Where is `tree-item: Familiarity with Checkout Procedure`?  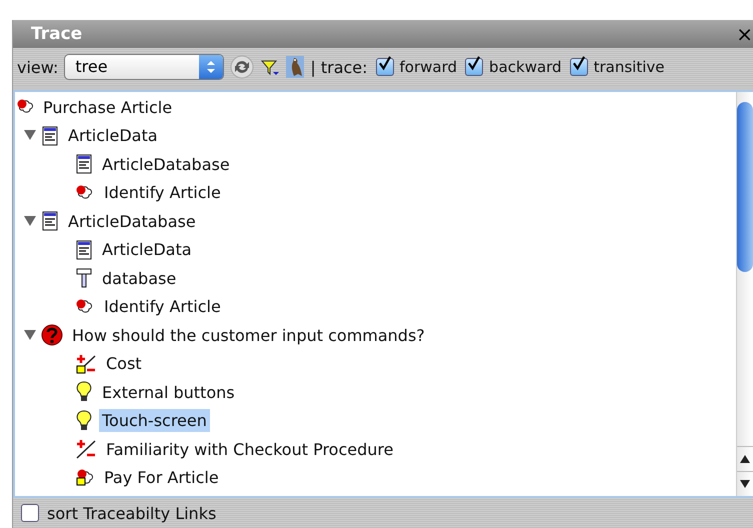
tree-item: Familiarity with Checkout Procedure is located at coordinates (249, 449).